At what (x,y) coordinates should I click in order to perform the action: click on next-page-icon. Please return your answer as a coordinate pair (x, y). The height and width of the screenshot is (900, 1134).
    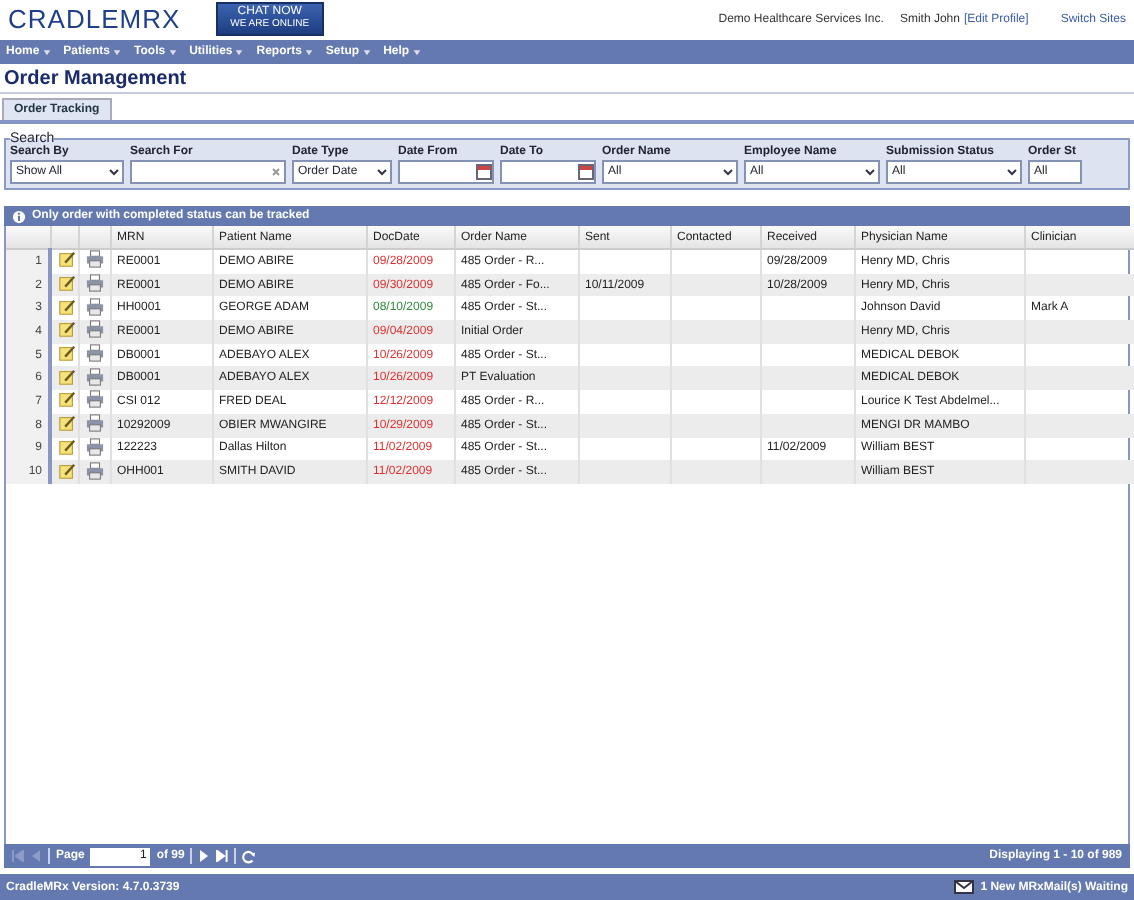
    Looking at the image, I should click on (204, 856).